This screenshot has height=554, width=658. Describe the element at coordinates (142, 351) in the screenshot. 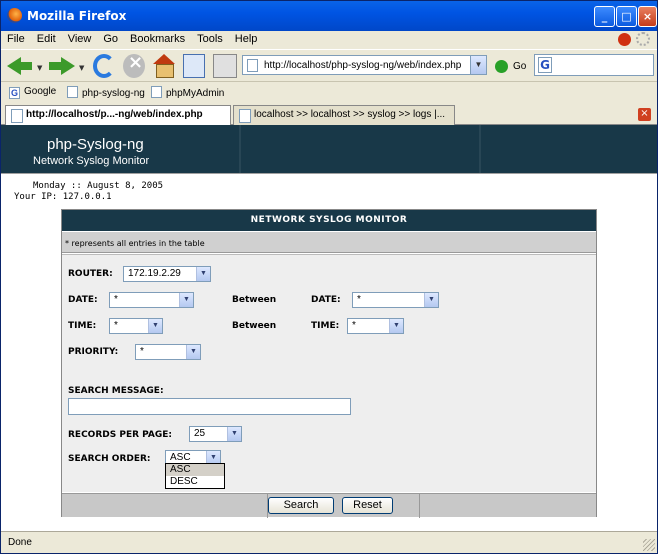

I see `priority-value: *` at that location.